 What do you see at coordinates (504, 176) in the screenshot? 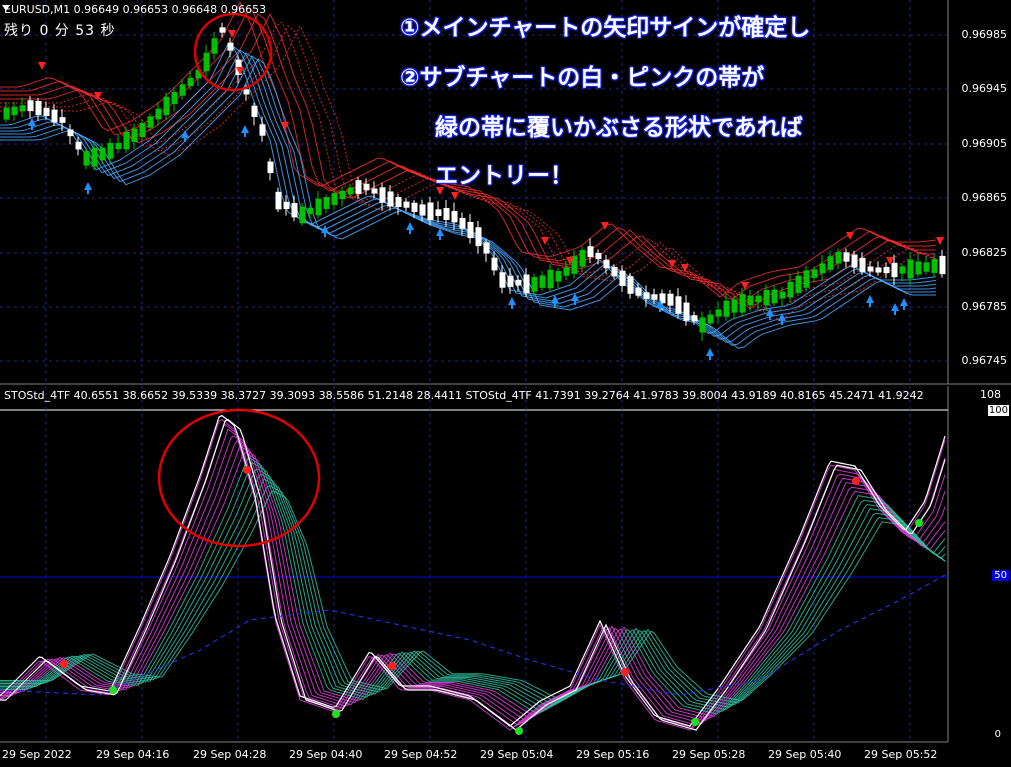
I see `annotation-entry: エントリー！` at bounding box center [504, 176].